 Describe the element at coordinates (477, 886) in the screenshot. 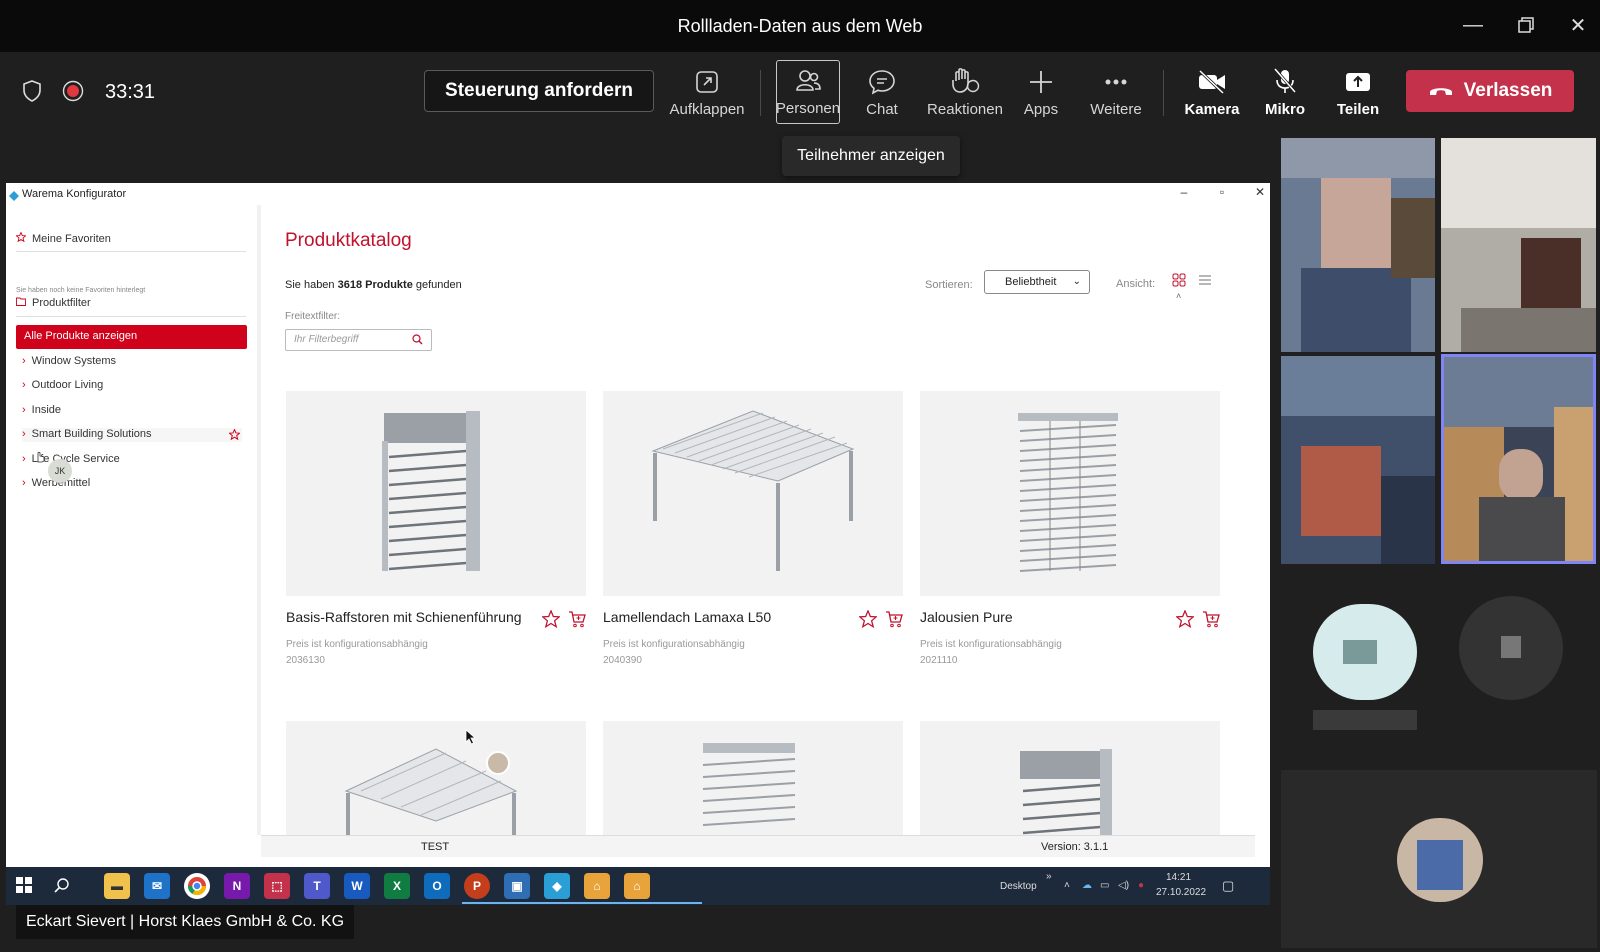

I see `powerpoint-icon: P` at that location.